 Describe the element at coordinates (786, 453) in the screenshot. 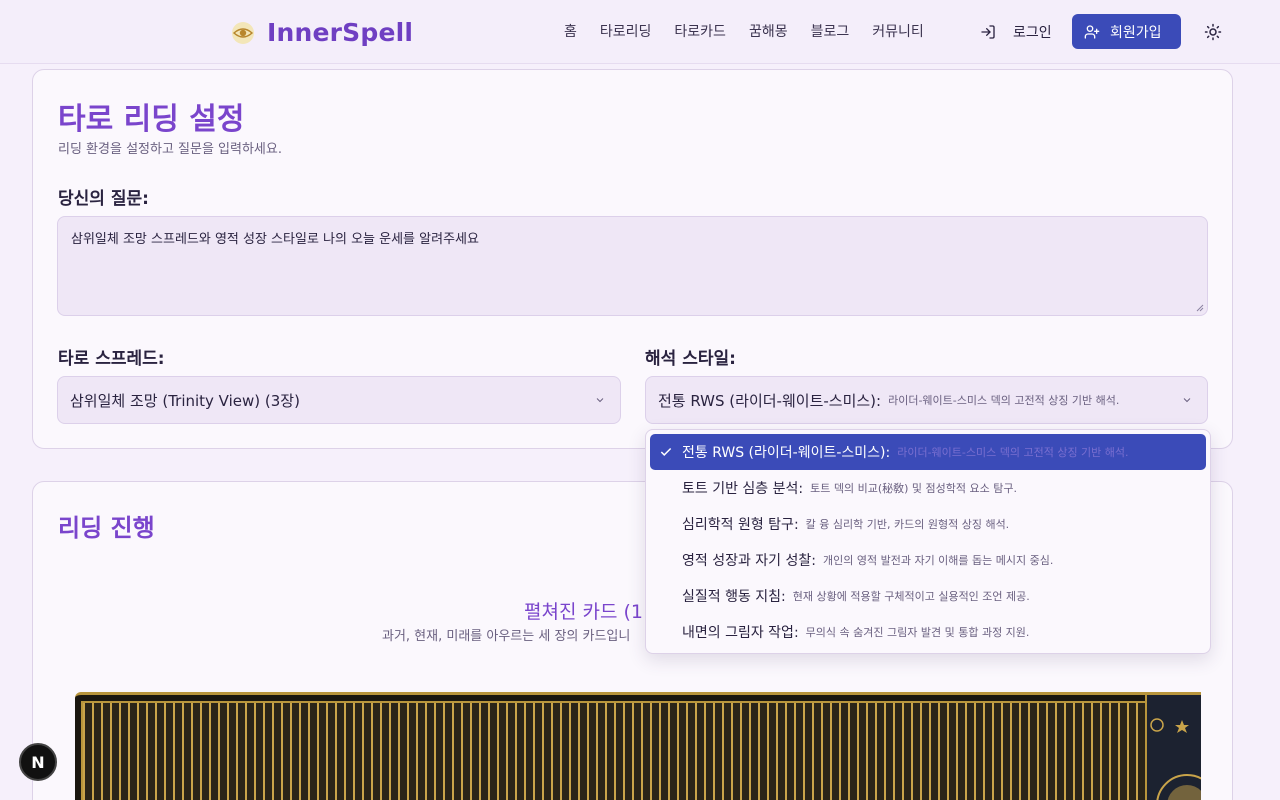

I see `option-label: 전통 RWS (라이더-웨이트-스미스):` at that location.